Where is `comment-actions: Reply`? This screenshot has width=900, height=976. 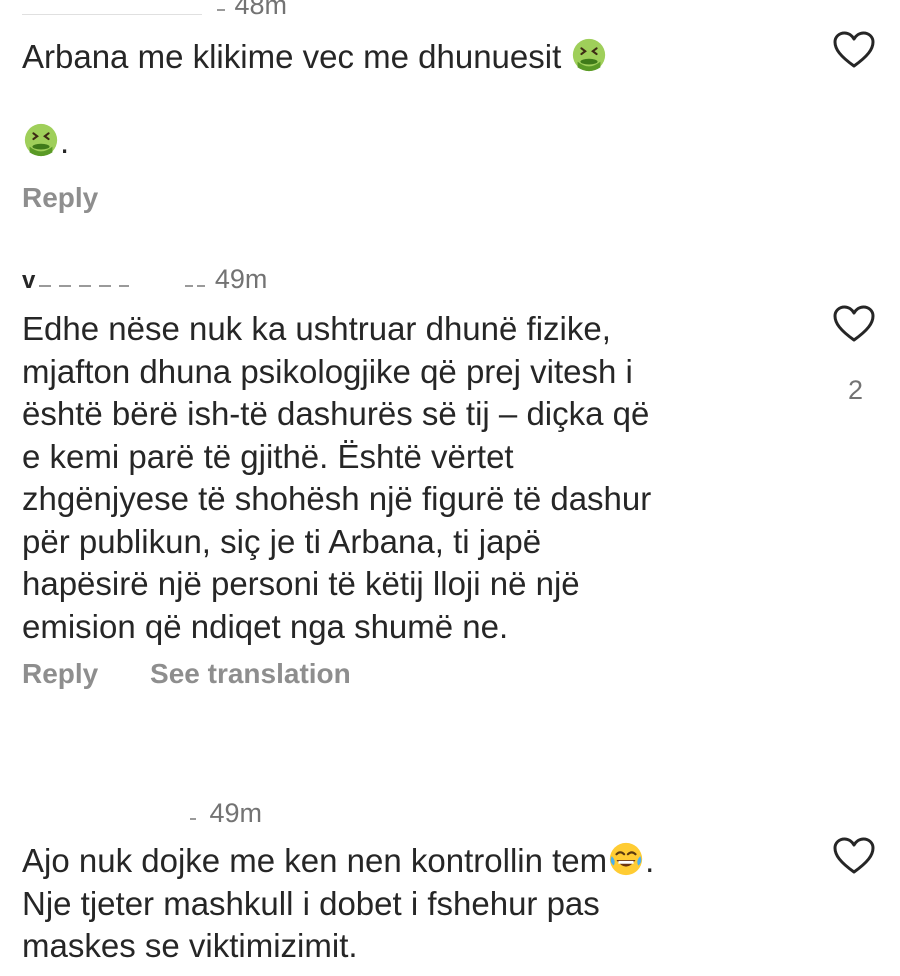 comment-actions: Reply is located at coordinates (452, 198).